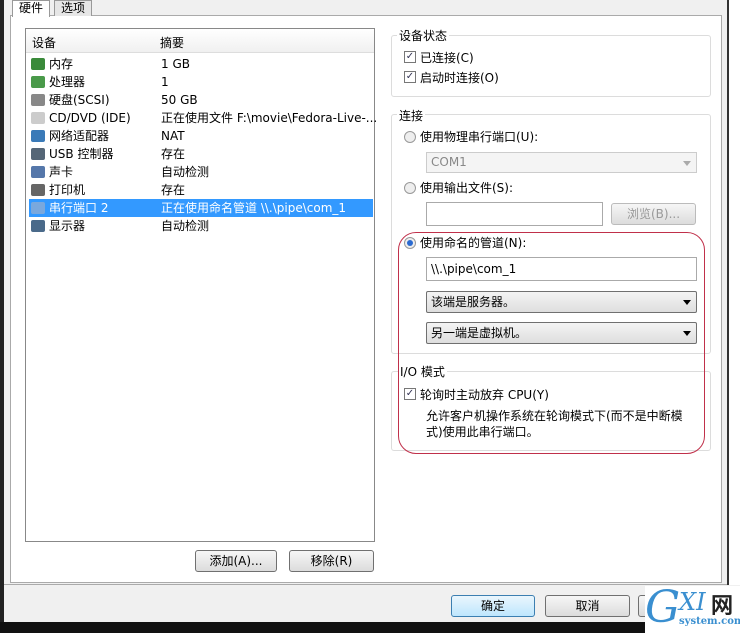 This screenshot has height=633, width=740. Describe the element at coordinates (331, 561) in the screenshot. I see `remove-button: 移除(R)` at that location.